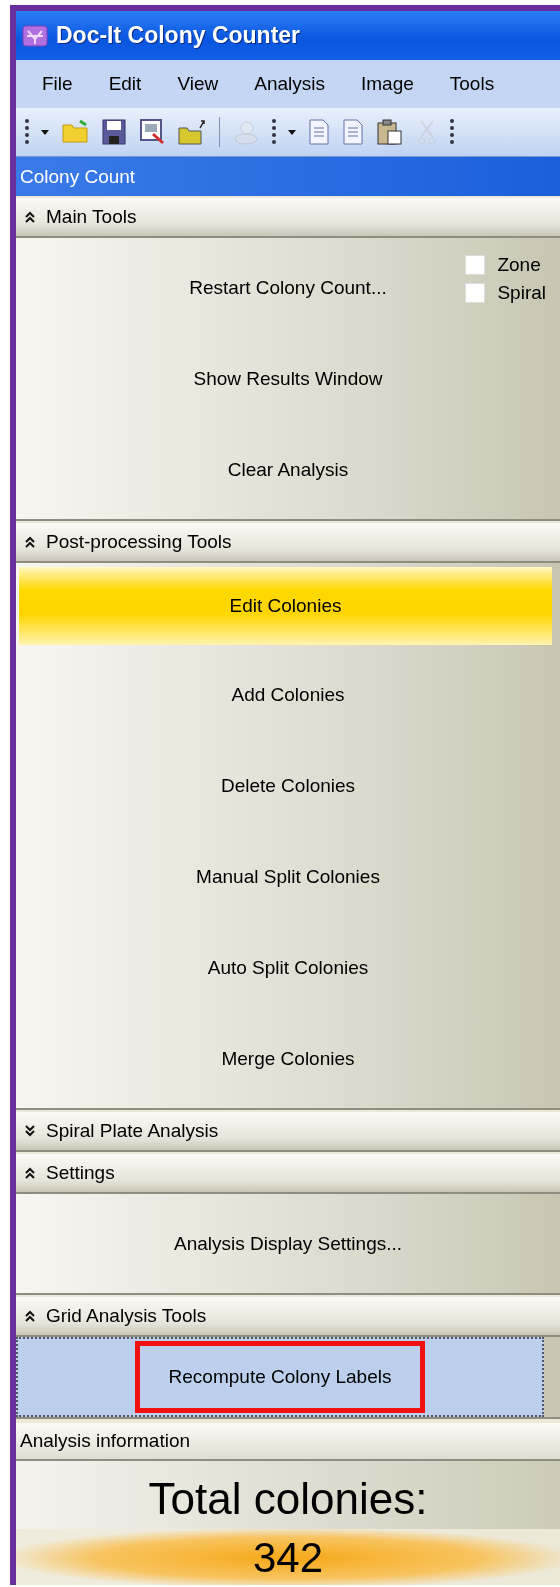  I want to click on save-as-icon, so click(152, 132).